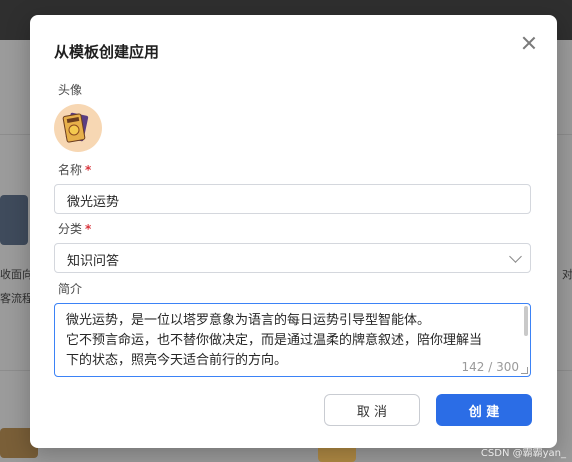 Image resolution: width=572 pixels, height=462 pixels. What do you see at coordinates (16, 274) in the screenshot?
I see `background-text: 收面向` at bounding box center [16, 274].